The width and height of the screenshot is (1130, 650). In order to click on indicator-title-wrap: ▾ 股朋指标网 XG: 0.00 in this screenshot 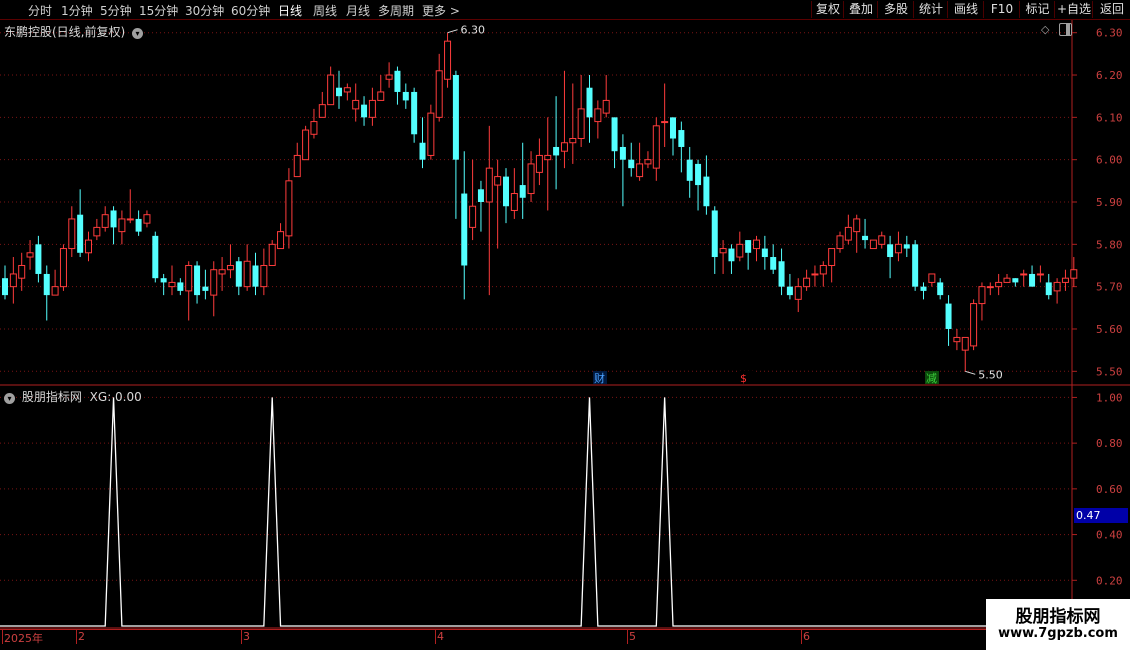, I will do `click(73, 396)`.